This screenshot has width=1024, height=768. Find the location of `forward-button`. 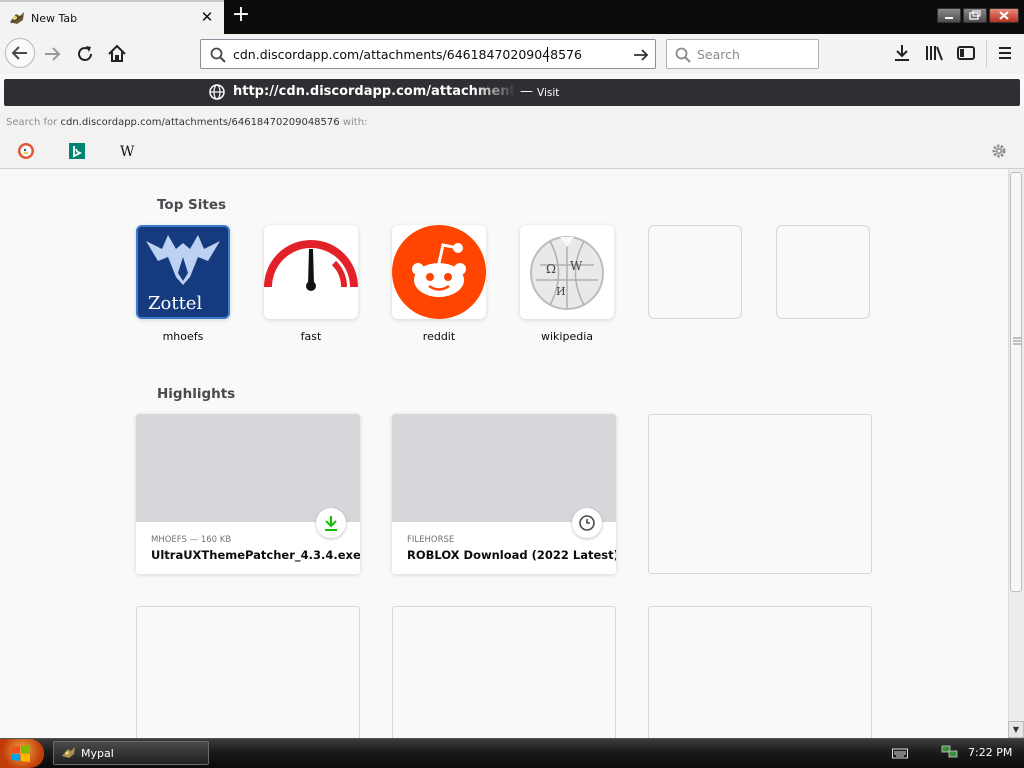

forward-button is located at coordinates (53, 54).